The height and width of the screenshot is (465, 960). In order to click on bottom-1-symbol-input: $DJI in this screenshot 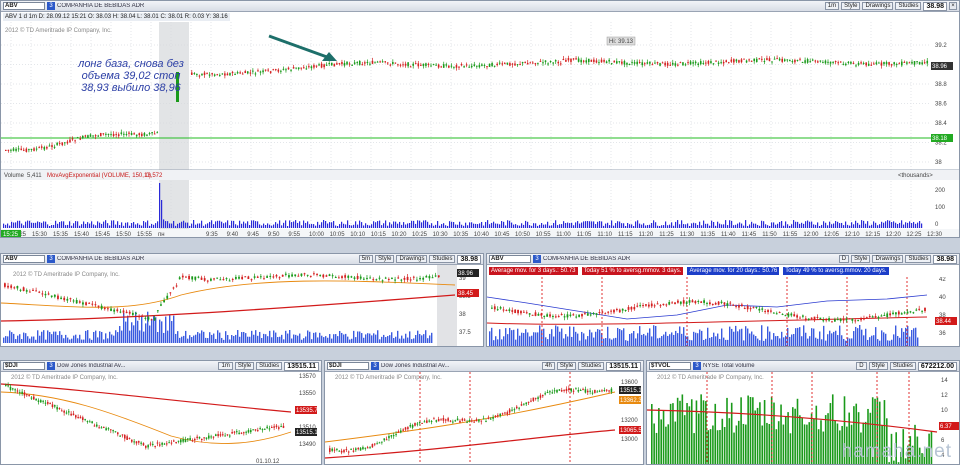, I will do `click(24, 366)`.